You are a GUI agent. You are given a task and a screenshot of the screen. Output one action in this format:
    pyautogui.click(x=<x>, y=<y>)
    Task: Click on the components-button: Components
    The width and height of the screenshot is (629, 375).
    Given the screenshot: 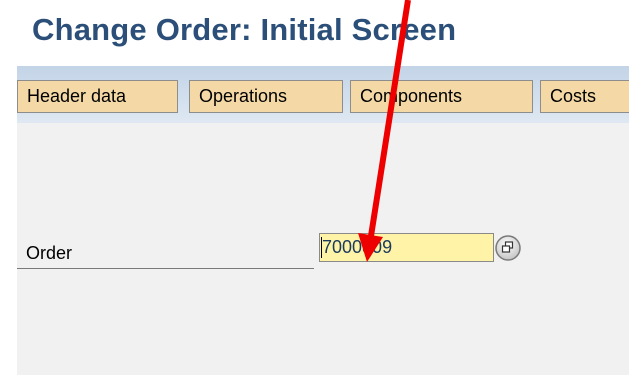 What is the action you would take?
    pyautogui.click(x=441, y=96)
    